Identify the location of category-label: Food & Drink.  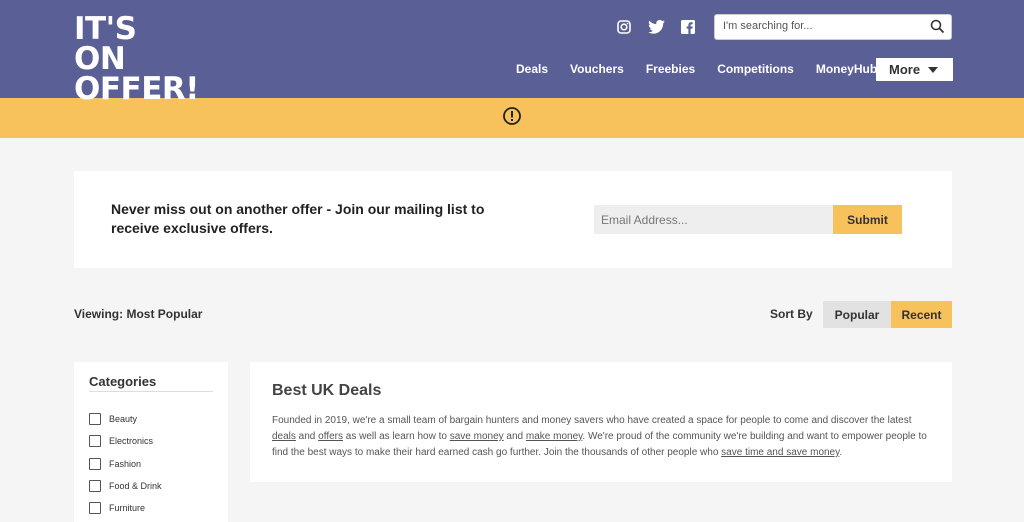
(135, 486).